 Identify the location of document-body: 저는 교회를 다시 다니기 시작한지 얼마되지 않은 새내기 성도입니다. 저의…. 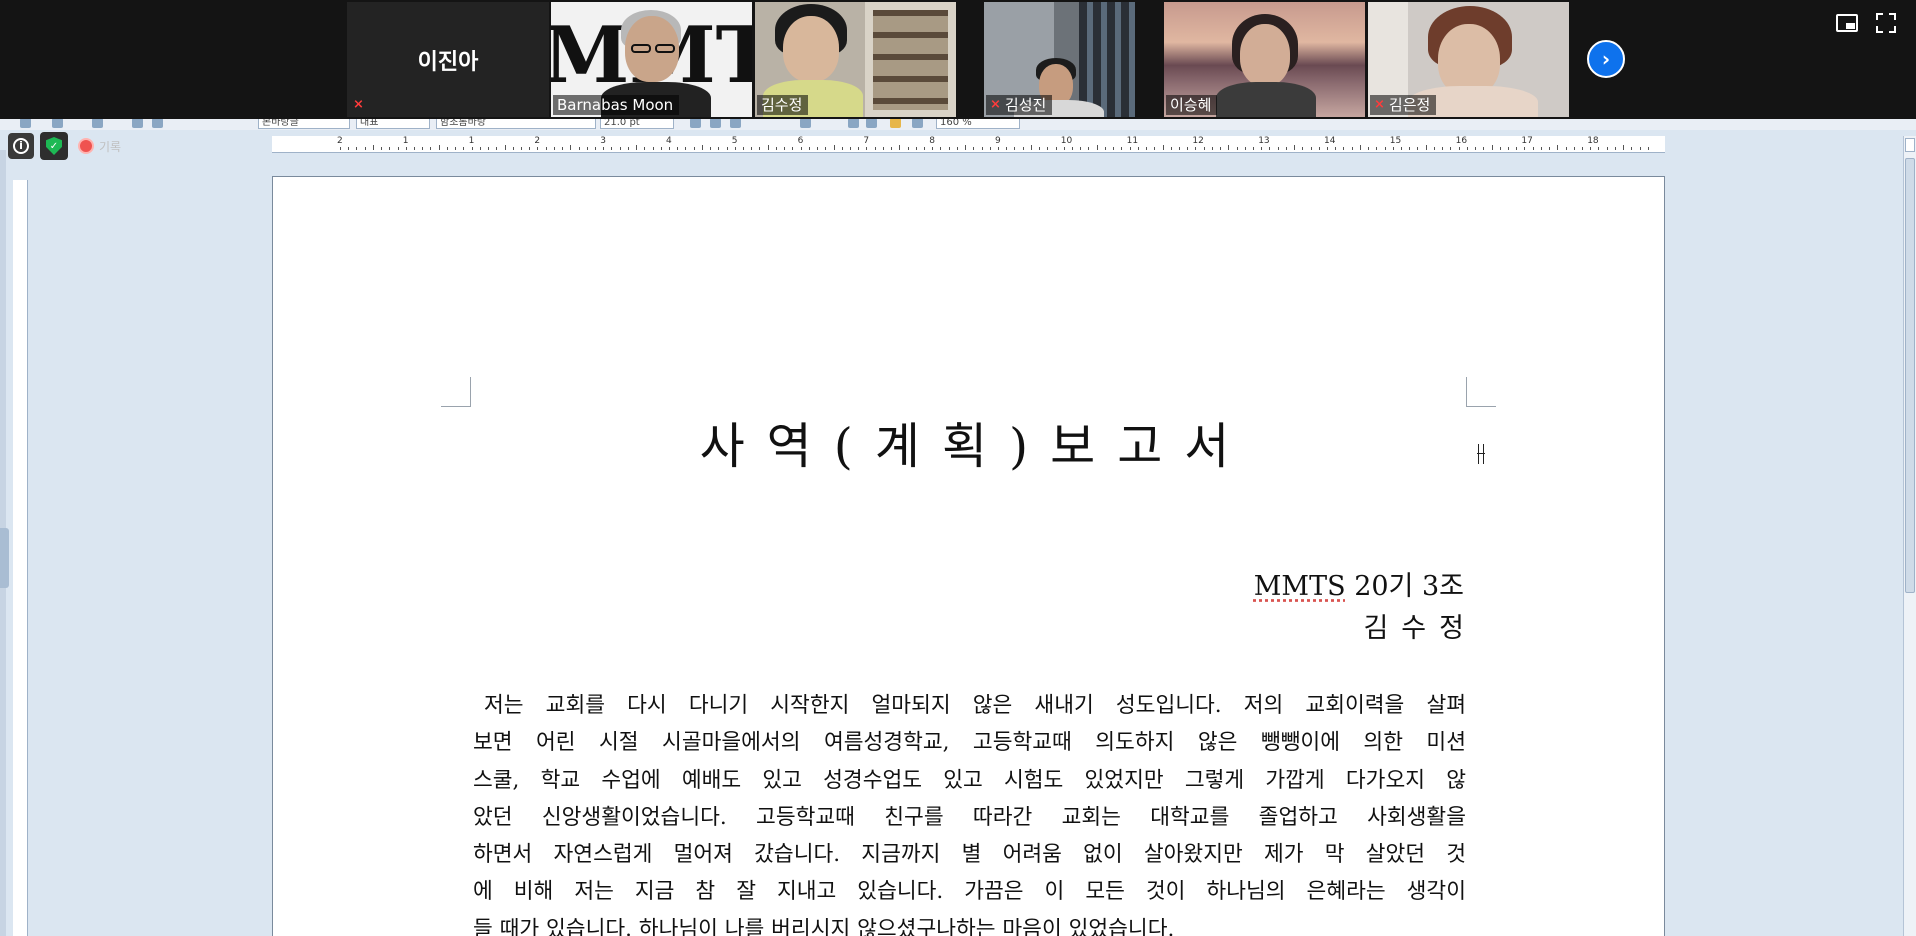
(969, 811).